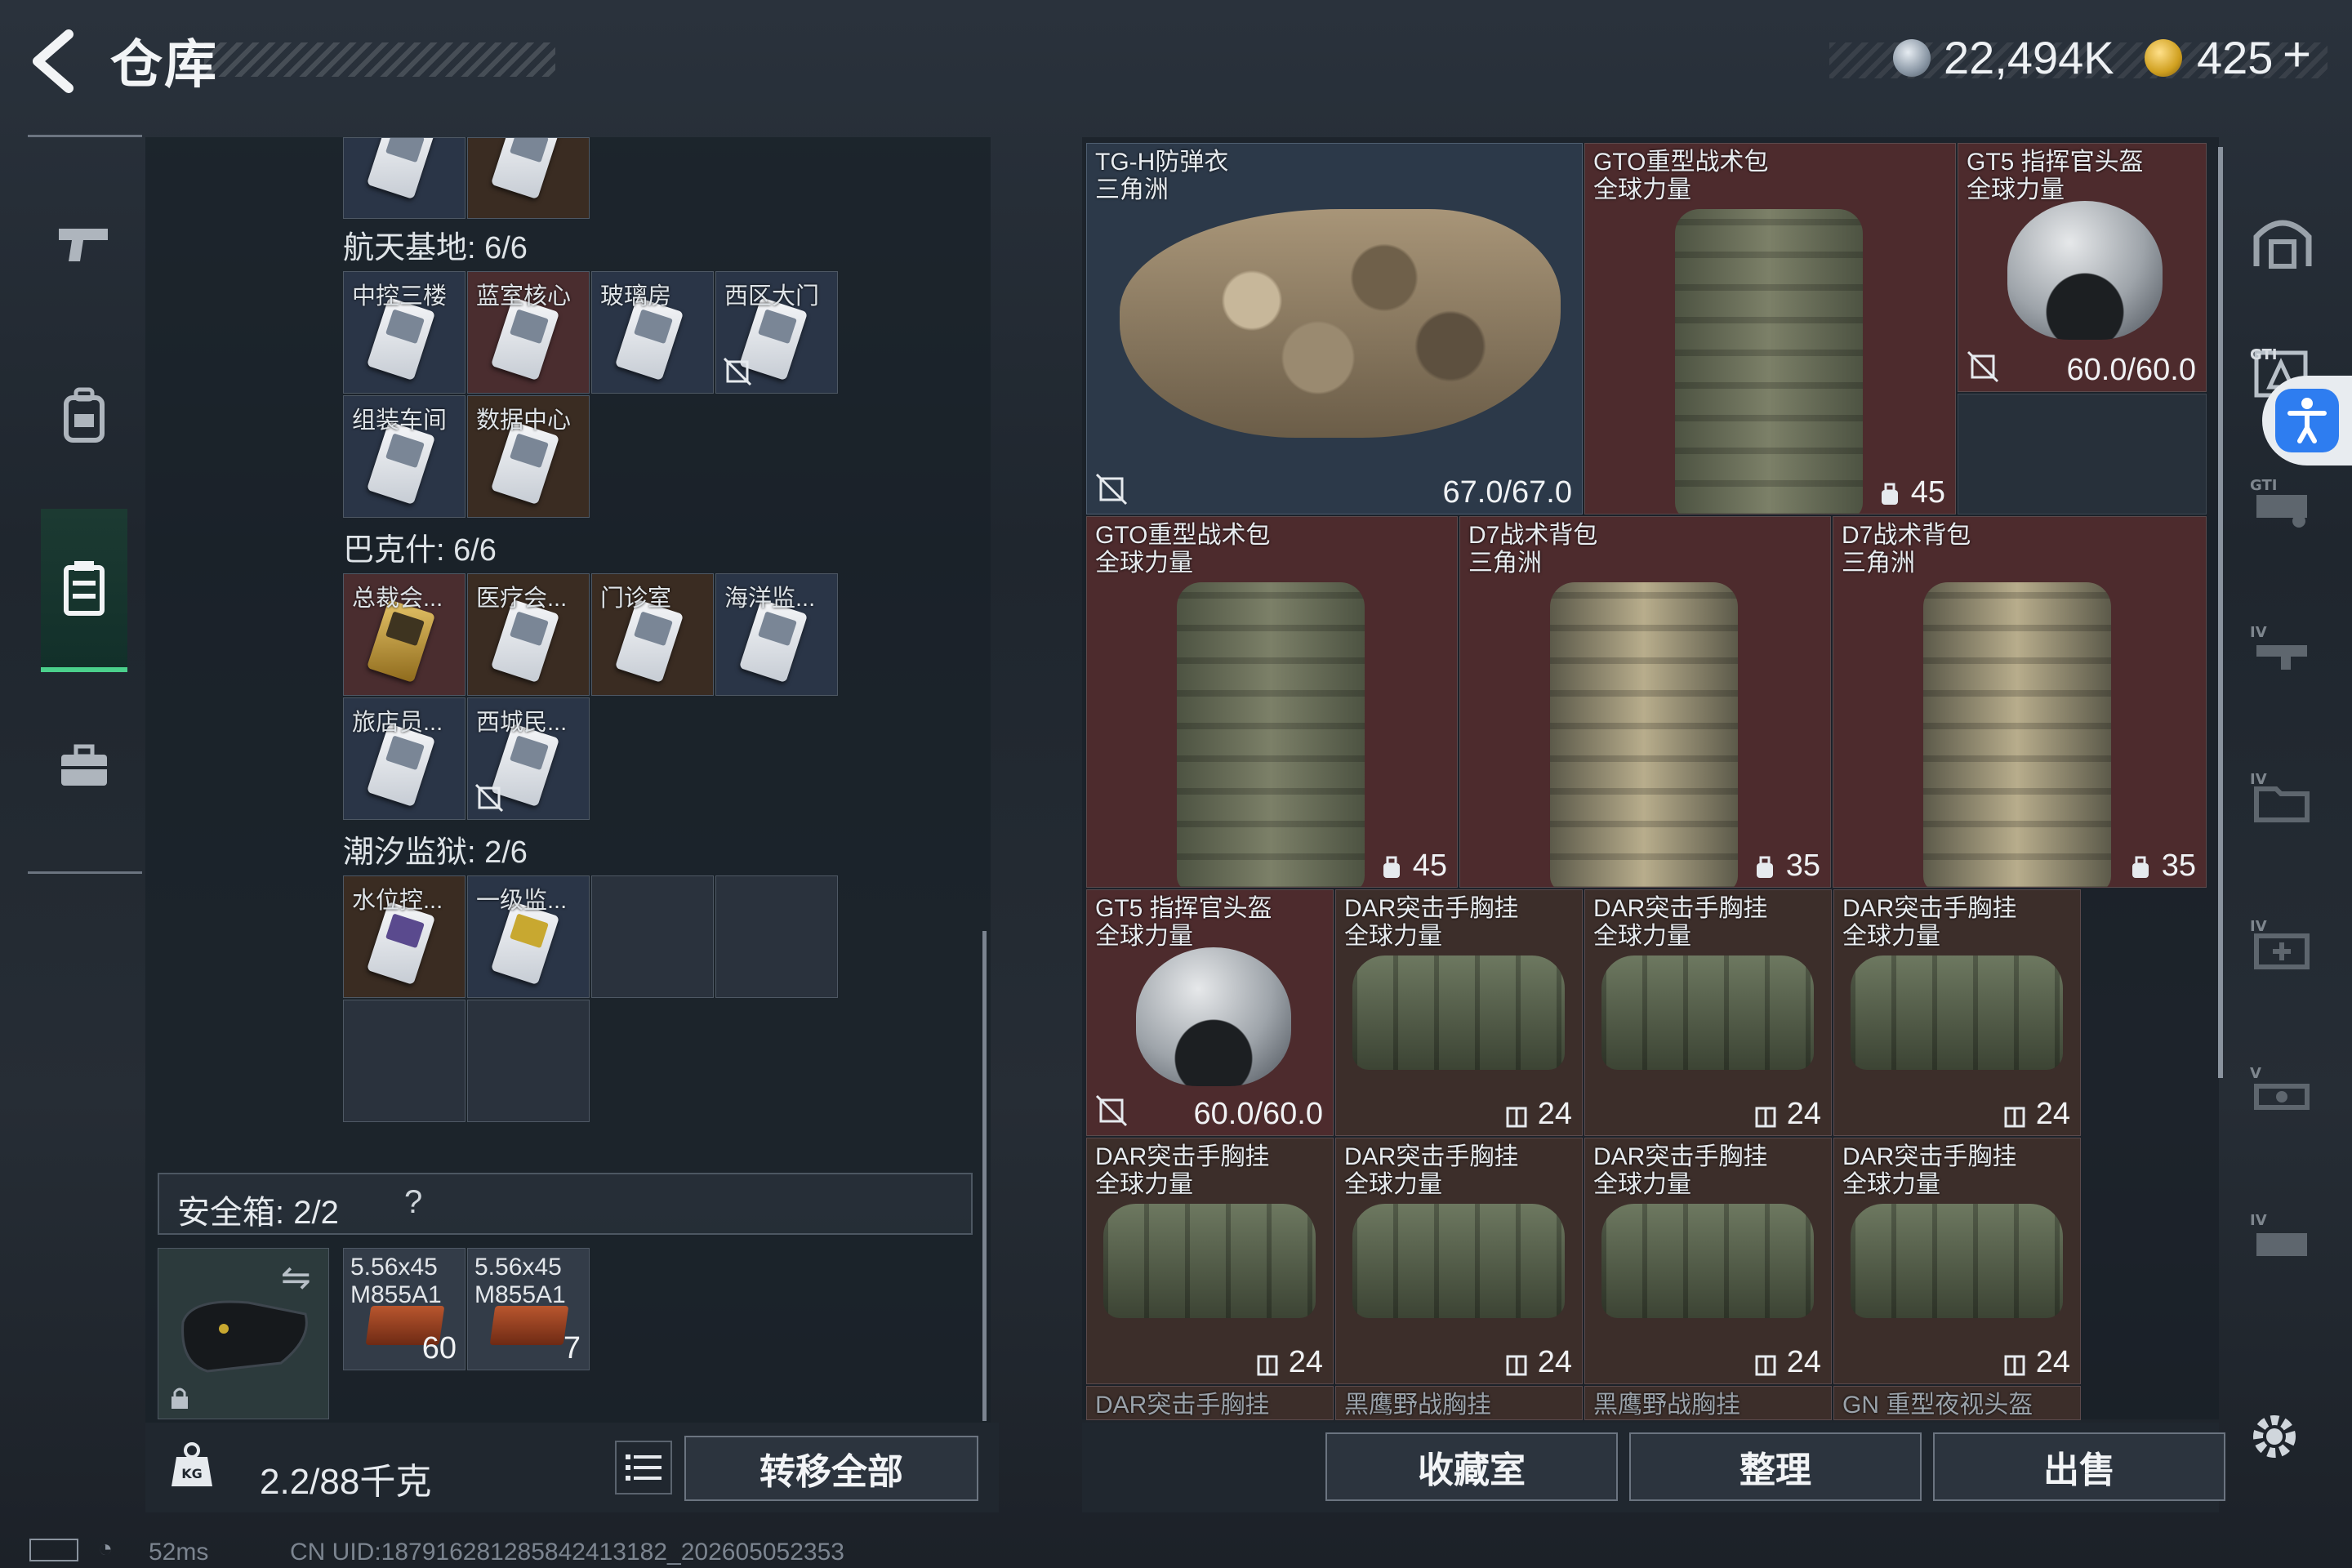  Describe the element at coordinates (1516, 1117) in the screenshot. I see `rig-capacity-icon` at that location.